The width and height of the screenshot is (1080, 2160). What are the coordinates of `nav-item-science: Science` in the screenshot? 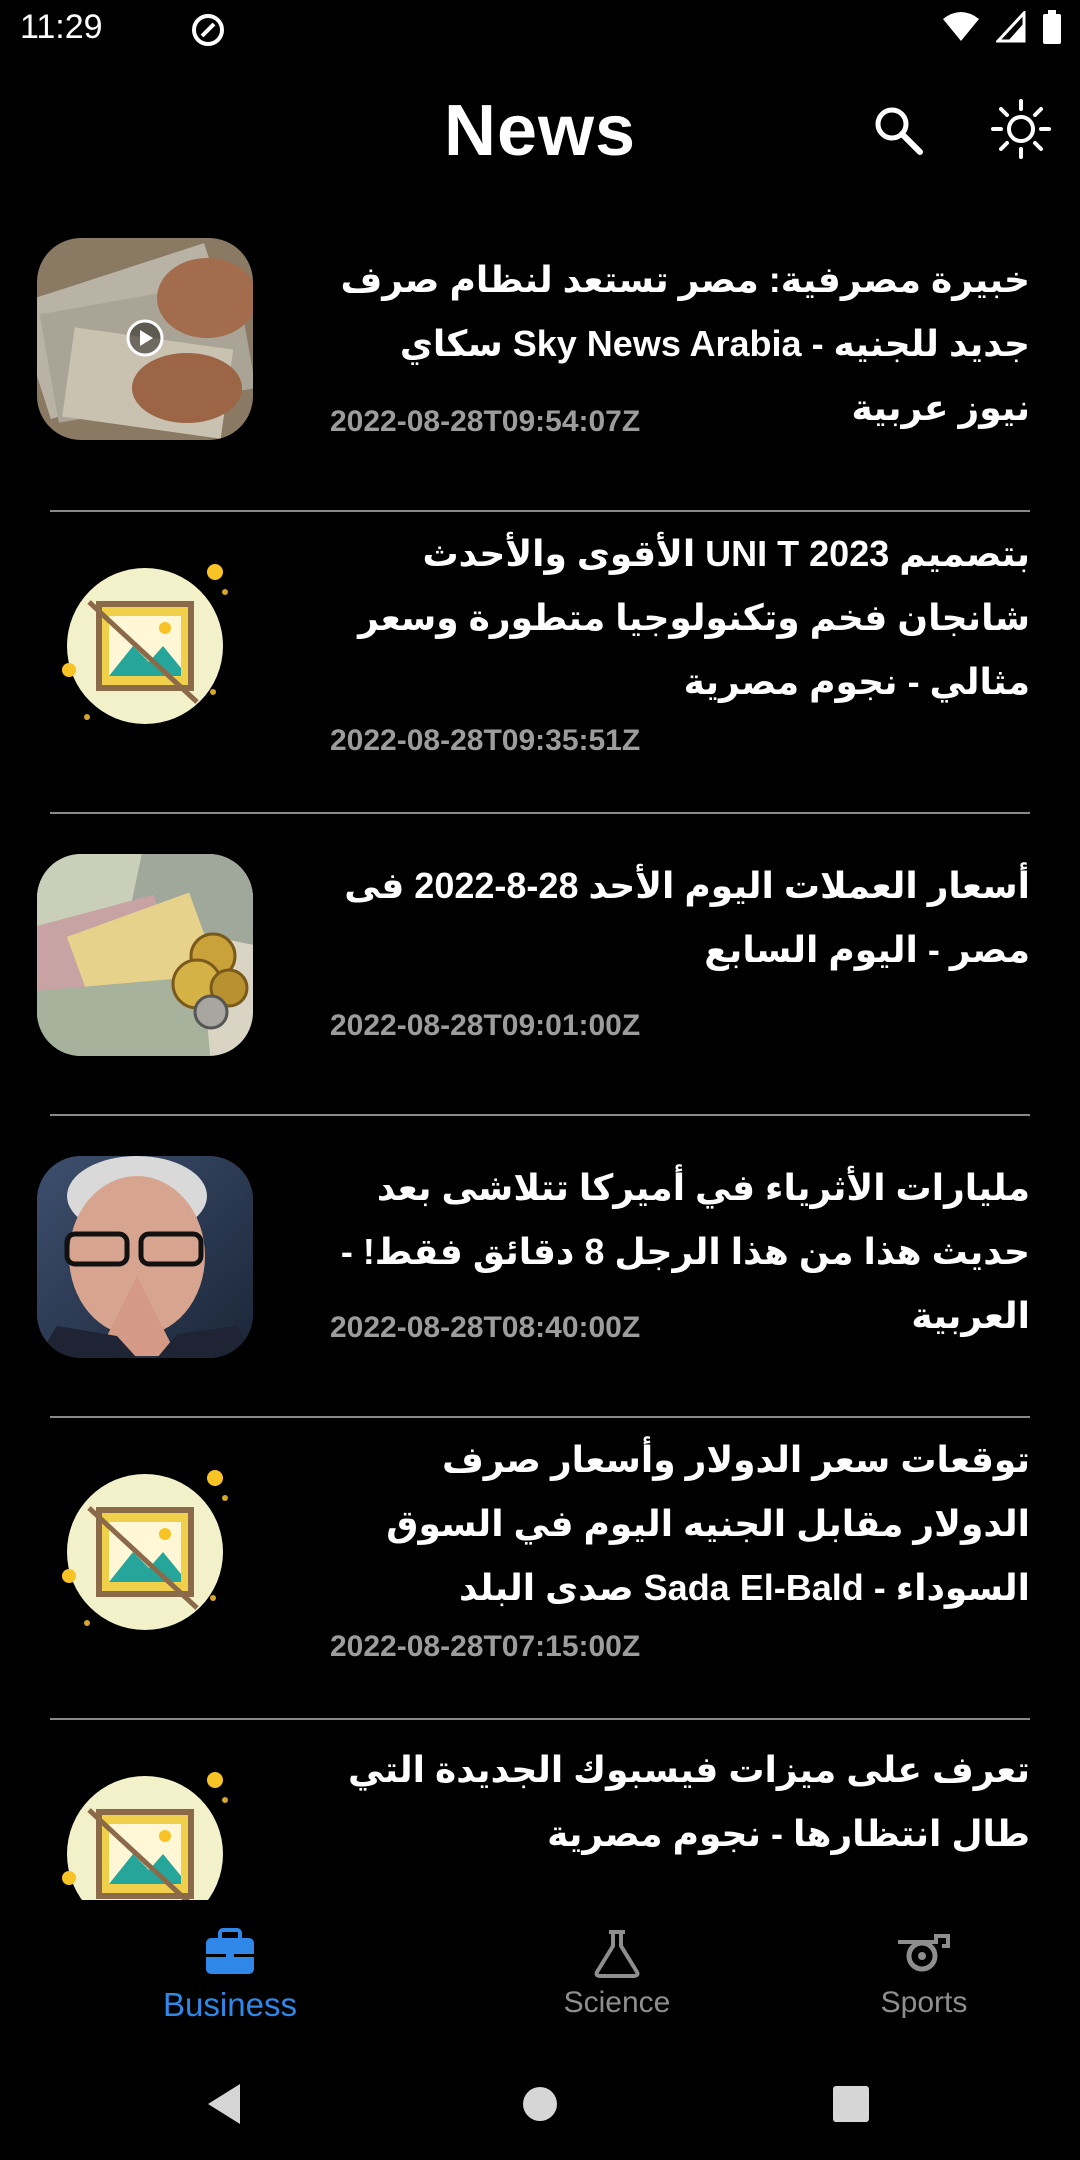 It's located at (617, 1974).